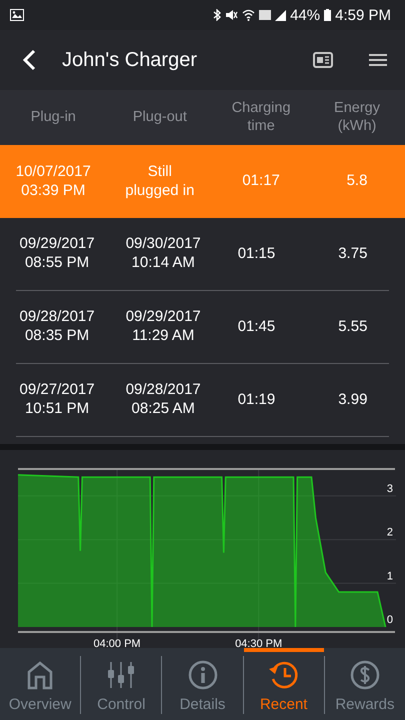 The width and height of the screenshot is (405, 720). What do you see at coordinates (203, 675) in the screenshot?
I see `info-icon` at bounding box center [203, 675].